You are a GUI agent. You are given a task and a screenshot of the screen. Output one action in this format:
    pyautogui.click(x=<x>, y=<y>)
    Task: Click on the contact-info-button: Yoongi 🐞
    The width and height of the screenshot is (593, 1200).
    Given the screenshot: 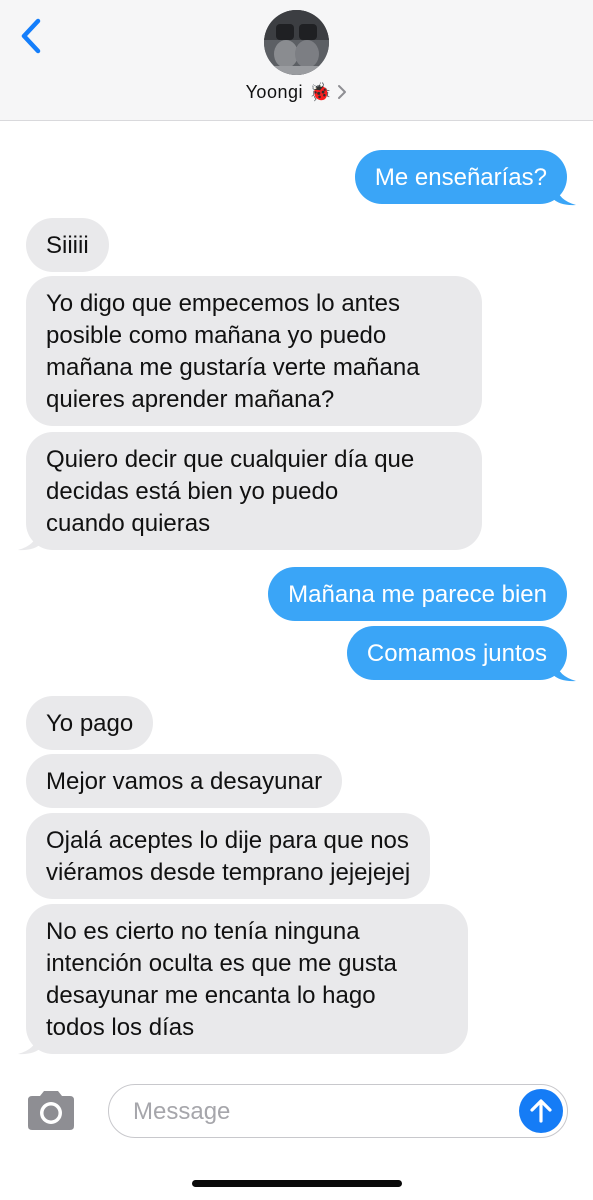 What is the action you would take?
    pyautogui.click(x=296, y=92)
    